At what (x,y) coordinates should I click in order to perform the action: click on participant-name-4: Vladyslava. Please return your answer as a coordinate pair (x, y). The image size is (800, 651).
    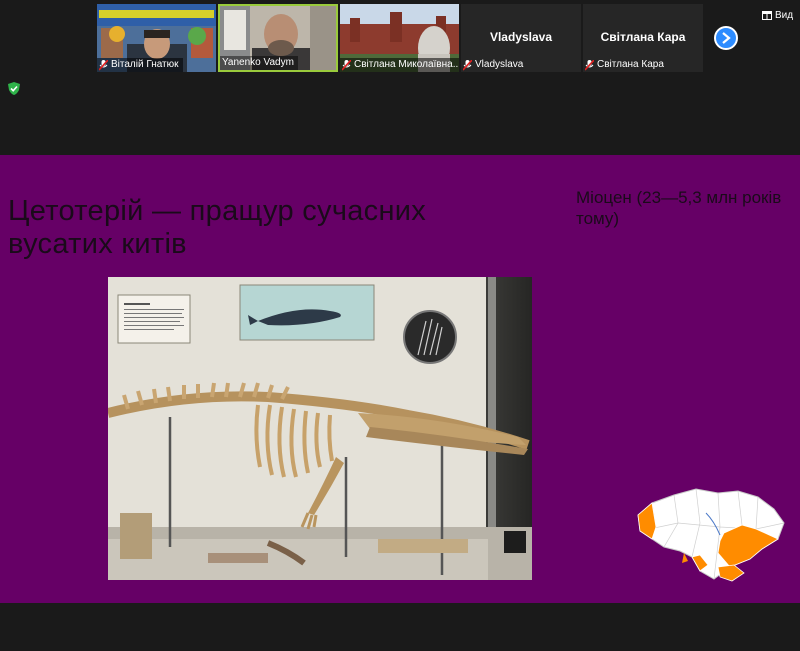
    Looking at the image, I should click on (499, 64).